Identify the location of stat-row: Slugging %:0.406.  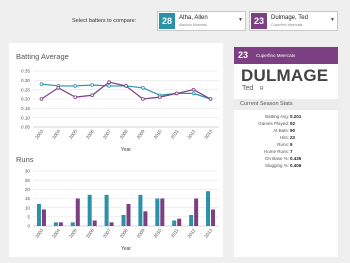
(286, 165).